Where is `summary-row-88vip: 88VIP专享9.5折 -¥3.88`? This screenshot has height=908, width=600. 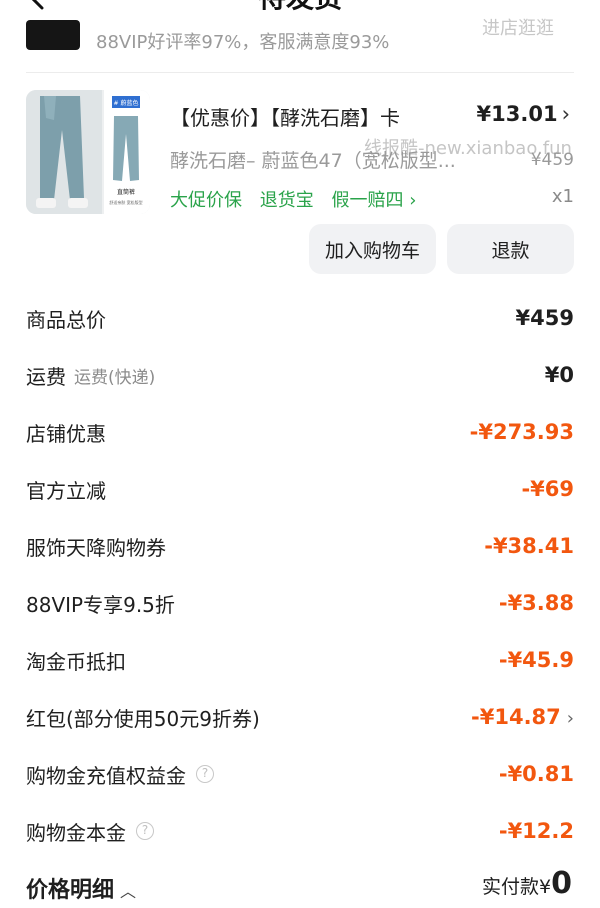
summary-row-88vip: 88VIP专享9.5折 -¥3.88 is located at coordinates (300, 603).